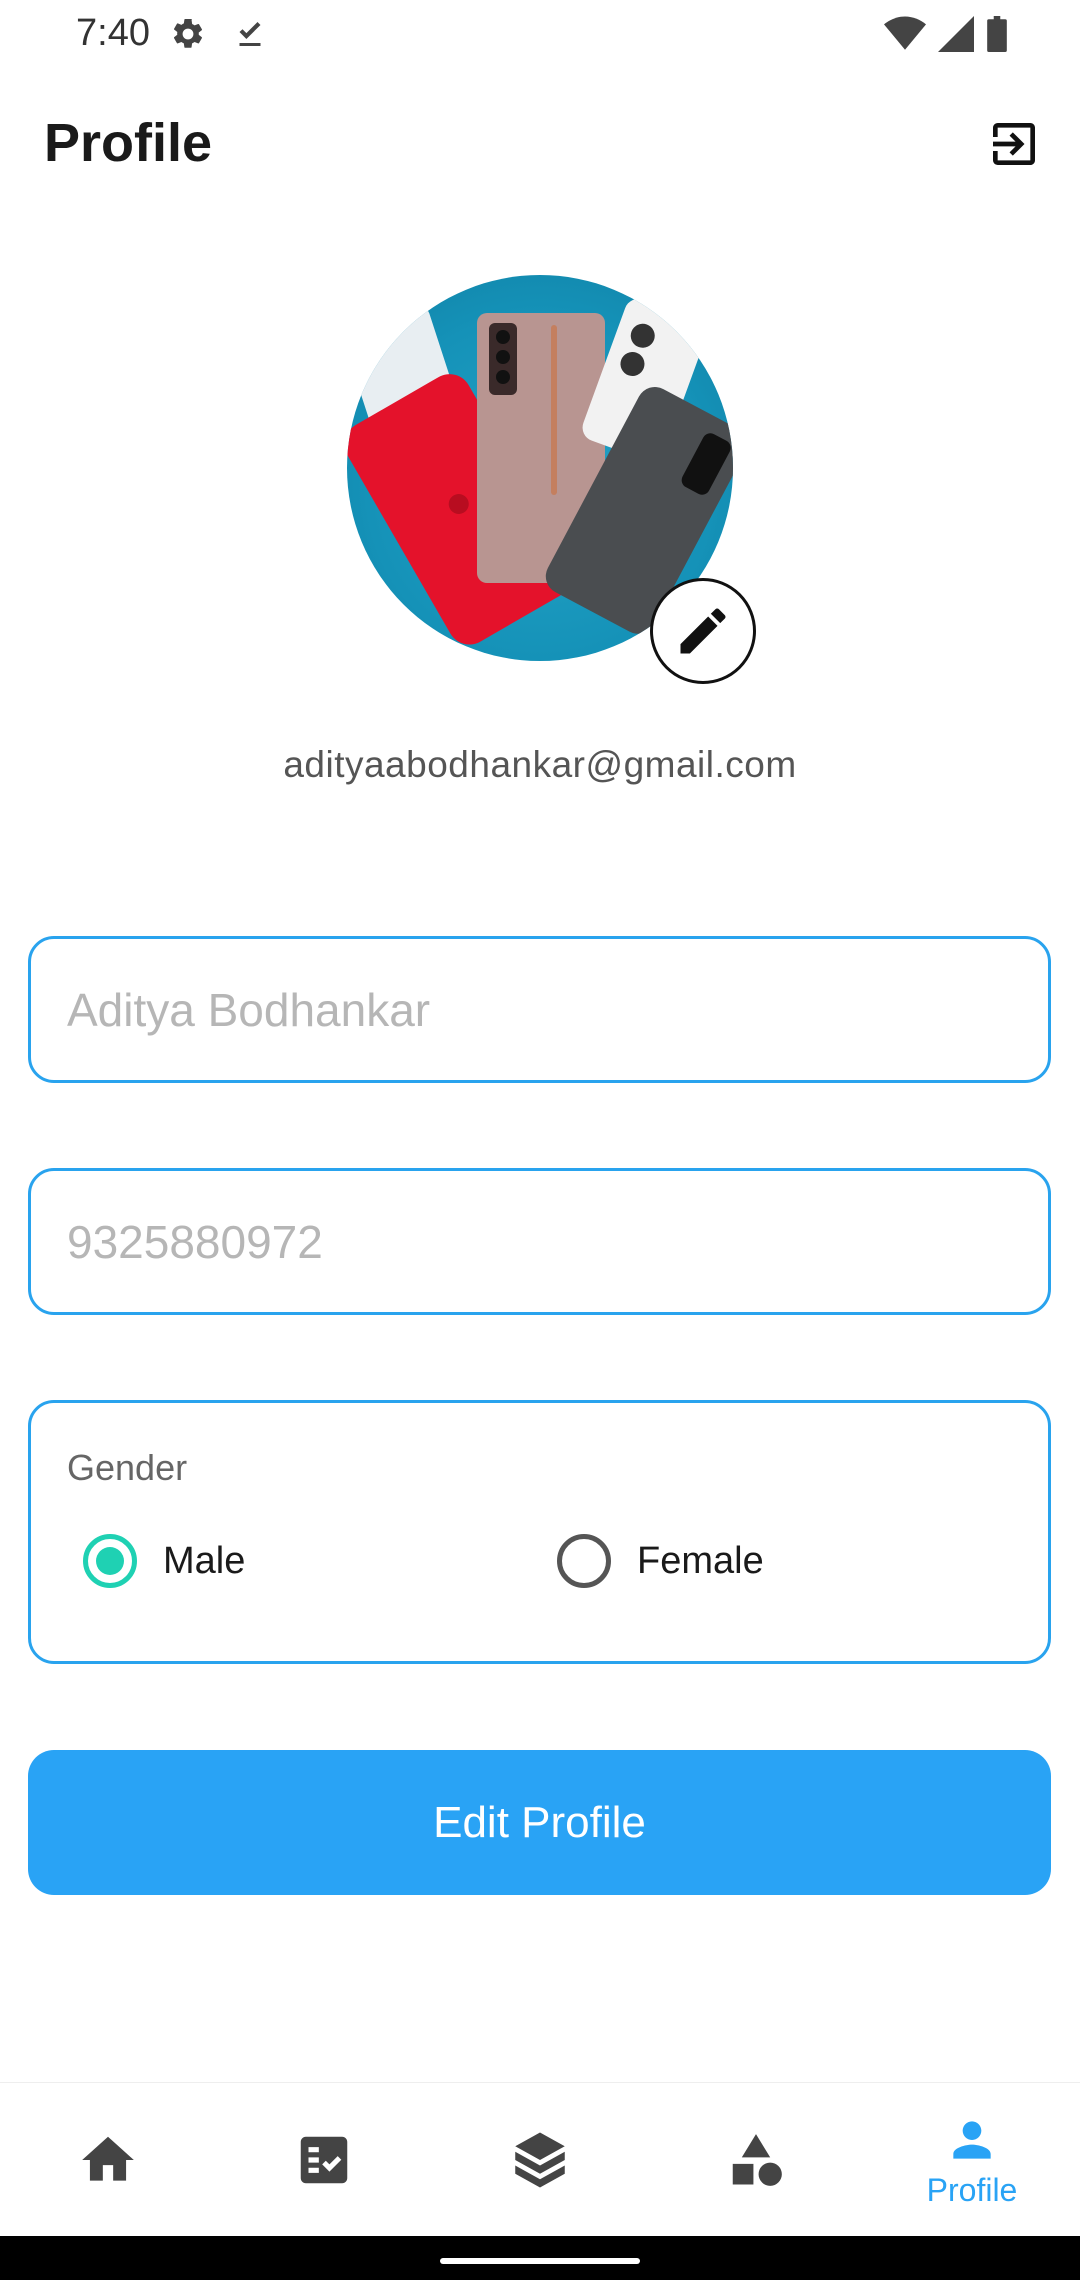  I want to click on logout-icon, so click(1014, 144).